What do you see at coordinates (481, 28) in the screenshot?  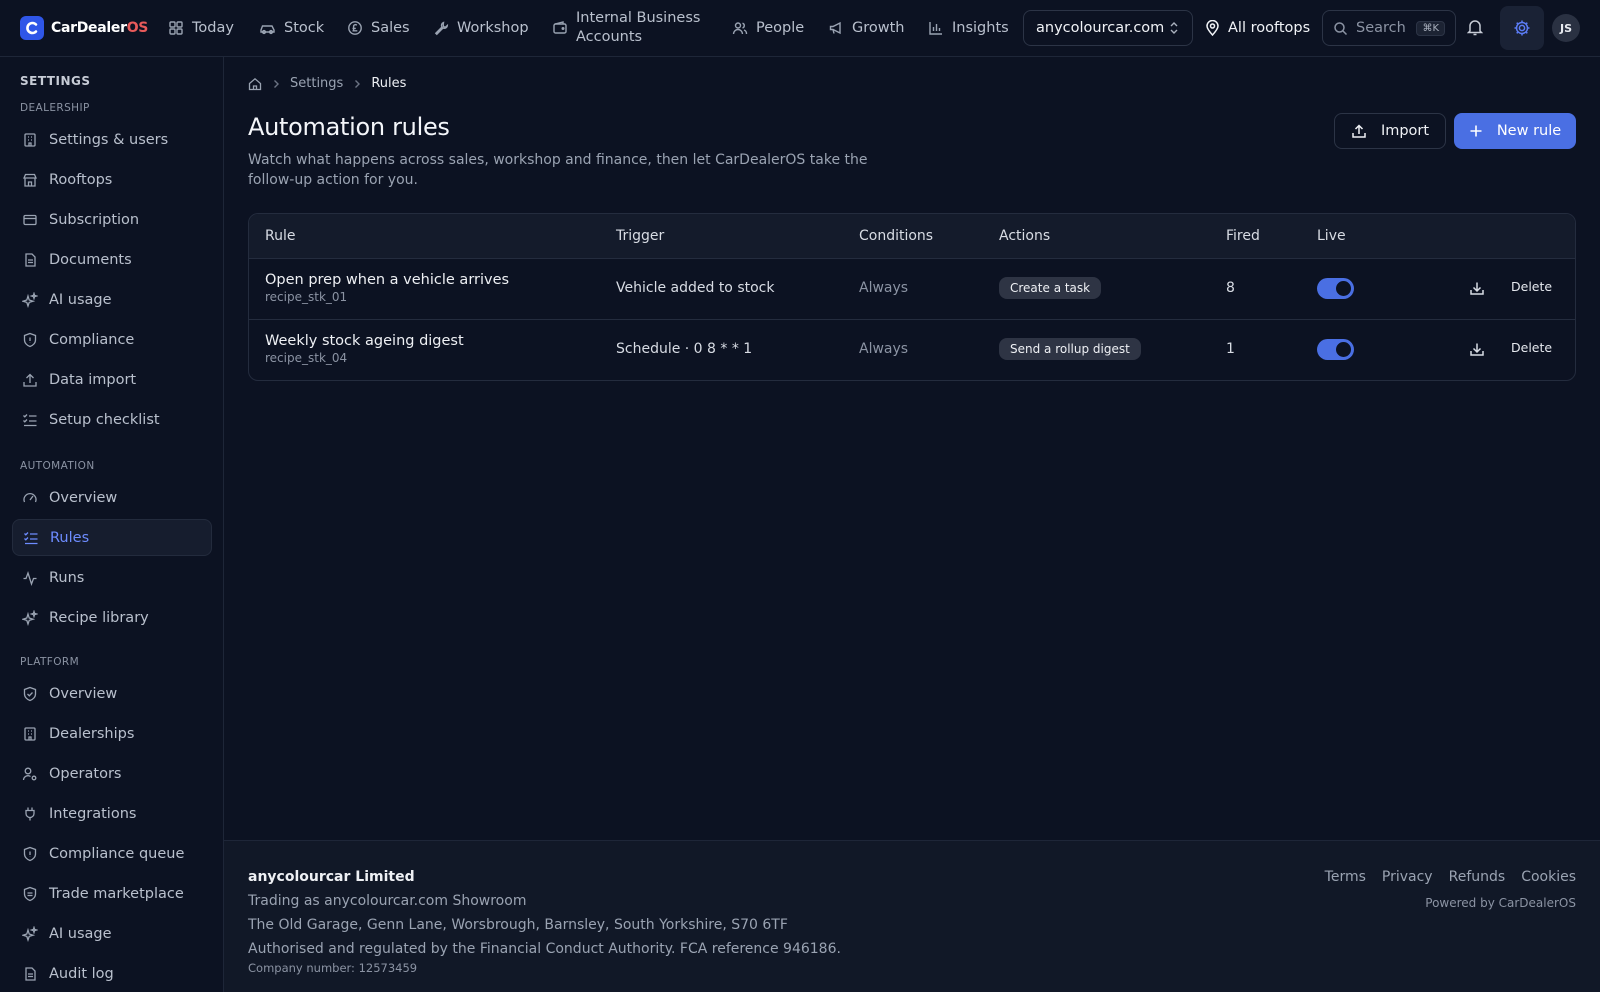 I see `nav-workshop: Workshop` at bounding box center [481, 28].